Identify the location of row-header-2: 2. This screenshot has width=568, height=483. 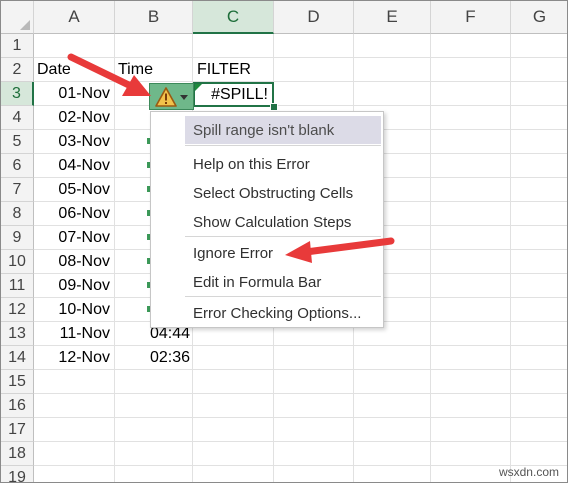
(17, 70).